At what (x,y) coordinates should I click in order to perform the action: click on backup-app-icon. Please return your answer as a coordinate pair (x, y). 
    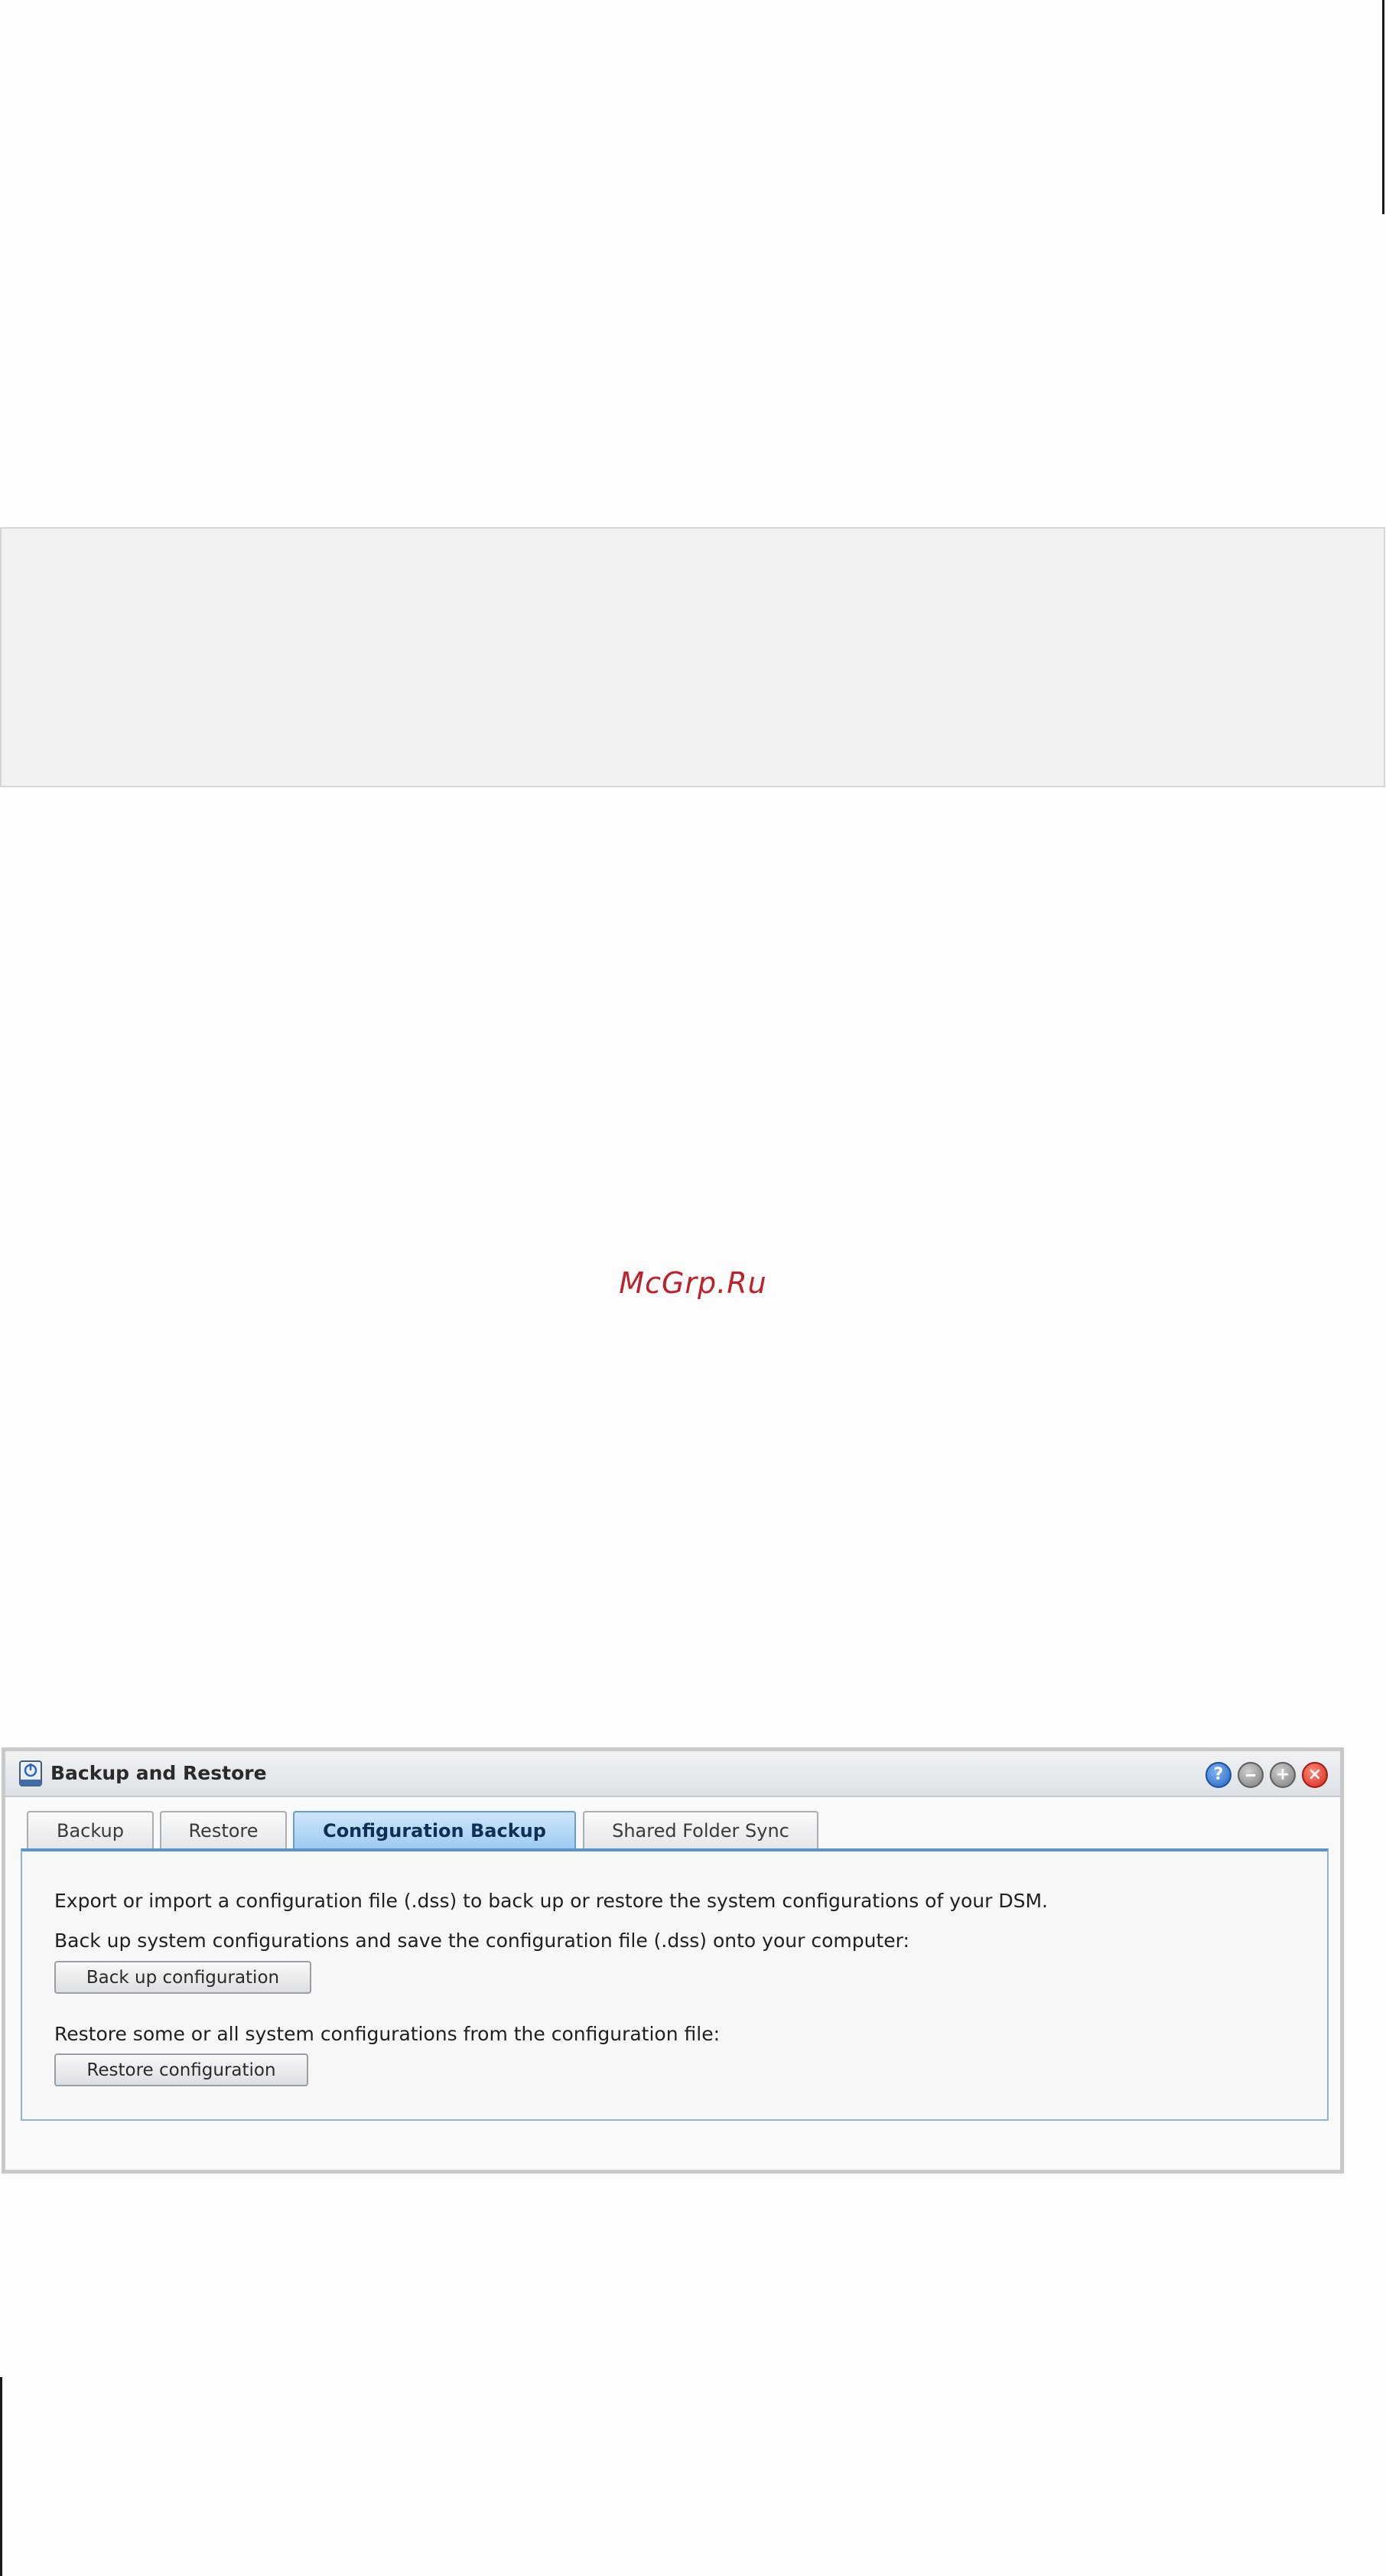
    Looking at the image, I should click on (30, 1773).